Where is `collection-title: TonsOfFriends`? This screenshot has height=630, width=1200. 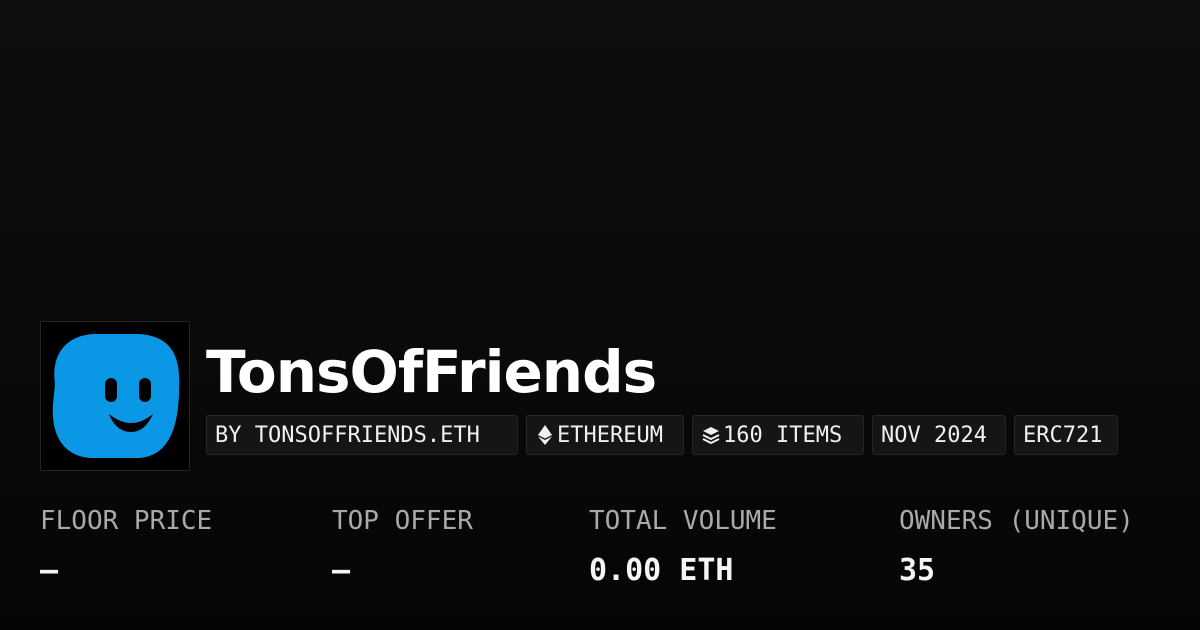 collection-title: TonsOfFriends is located at coordinates (431, 372).